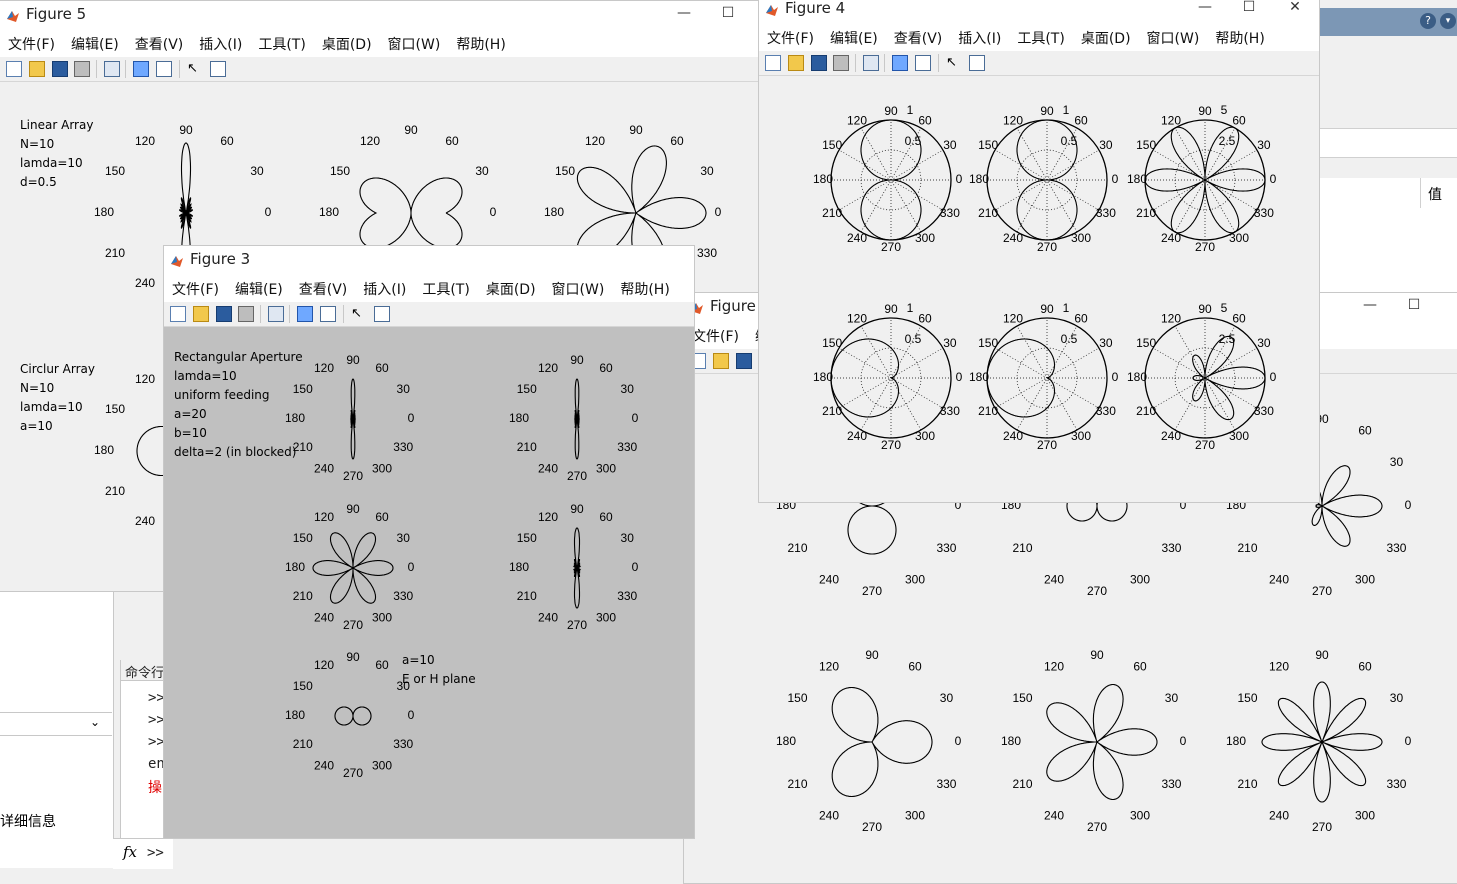  I want to click on value-column-header: 值, so click(1435, 194).